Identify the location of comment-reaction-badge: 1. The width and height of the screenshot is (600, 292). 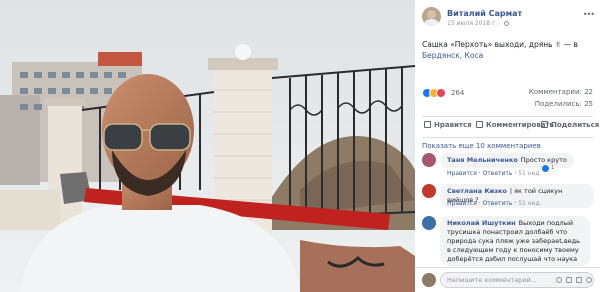
(548, 168).